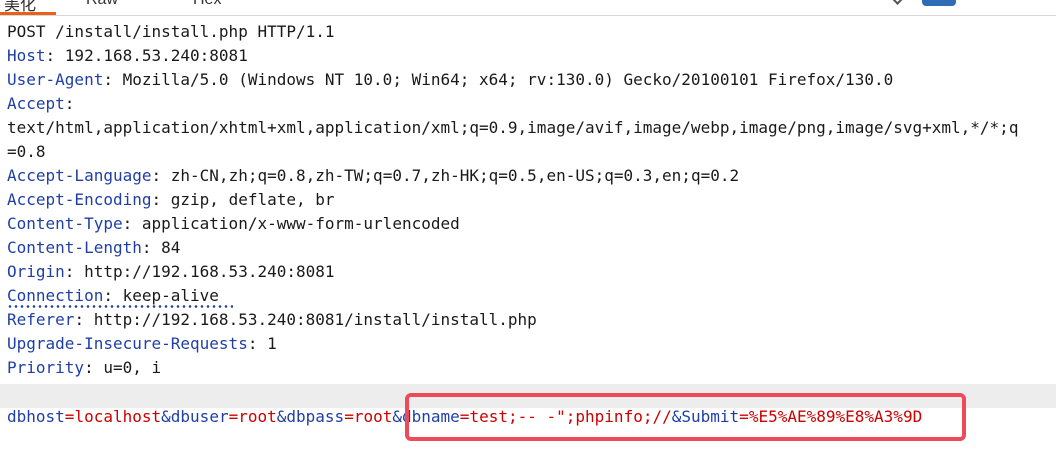  I want to click on tab-hex: Hex, so click(207, 4).